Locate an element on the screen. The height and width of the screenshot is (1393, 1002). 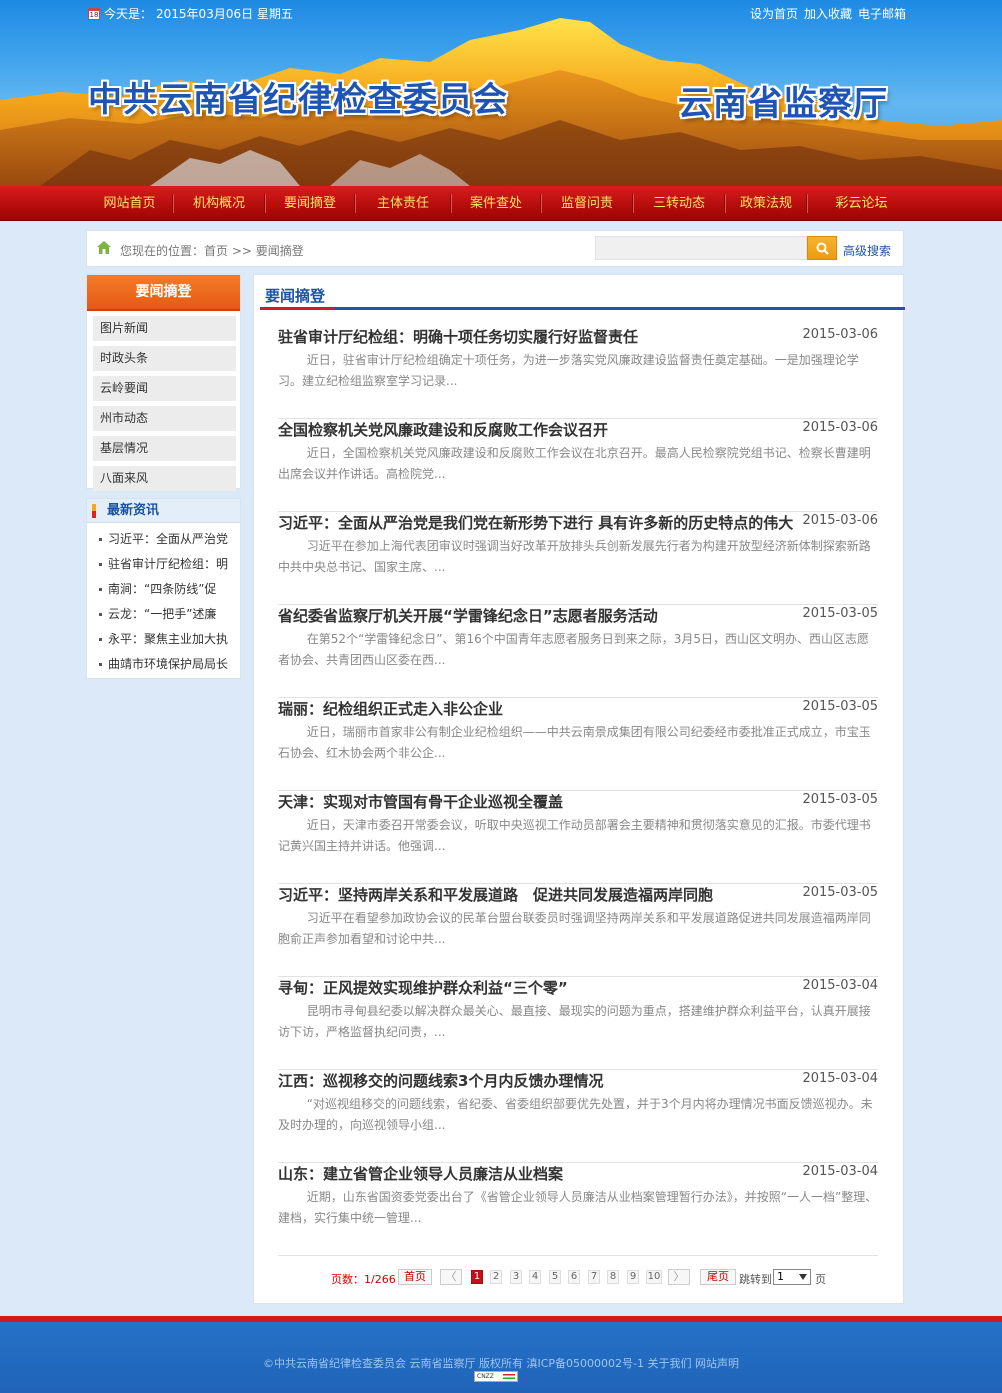
nav-item-accountability: 监督问责 is located at coordinates (587, 203).